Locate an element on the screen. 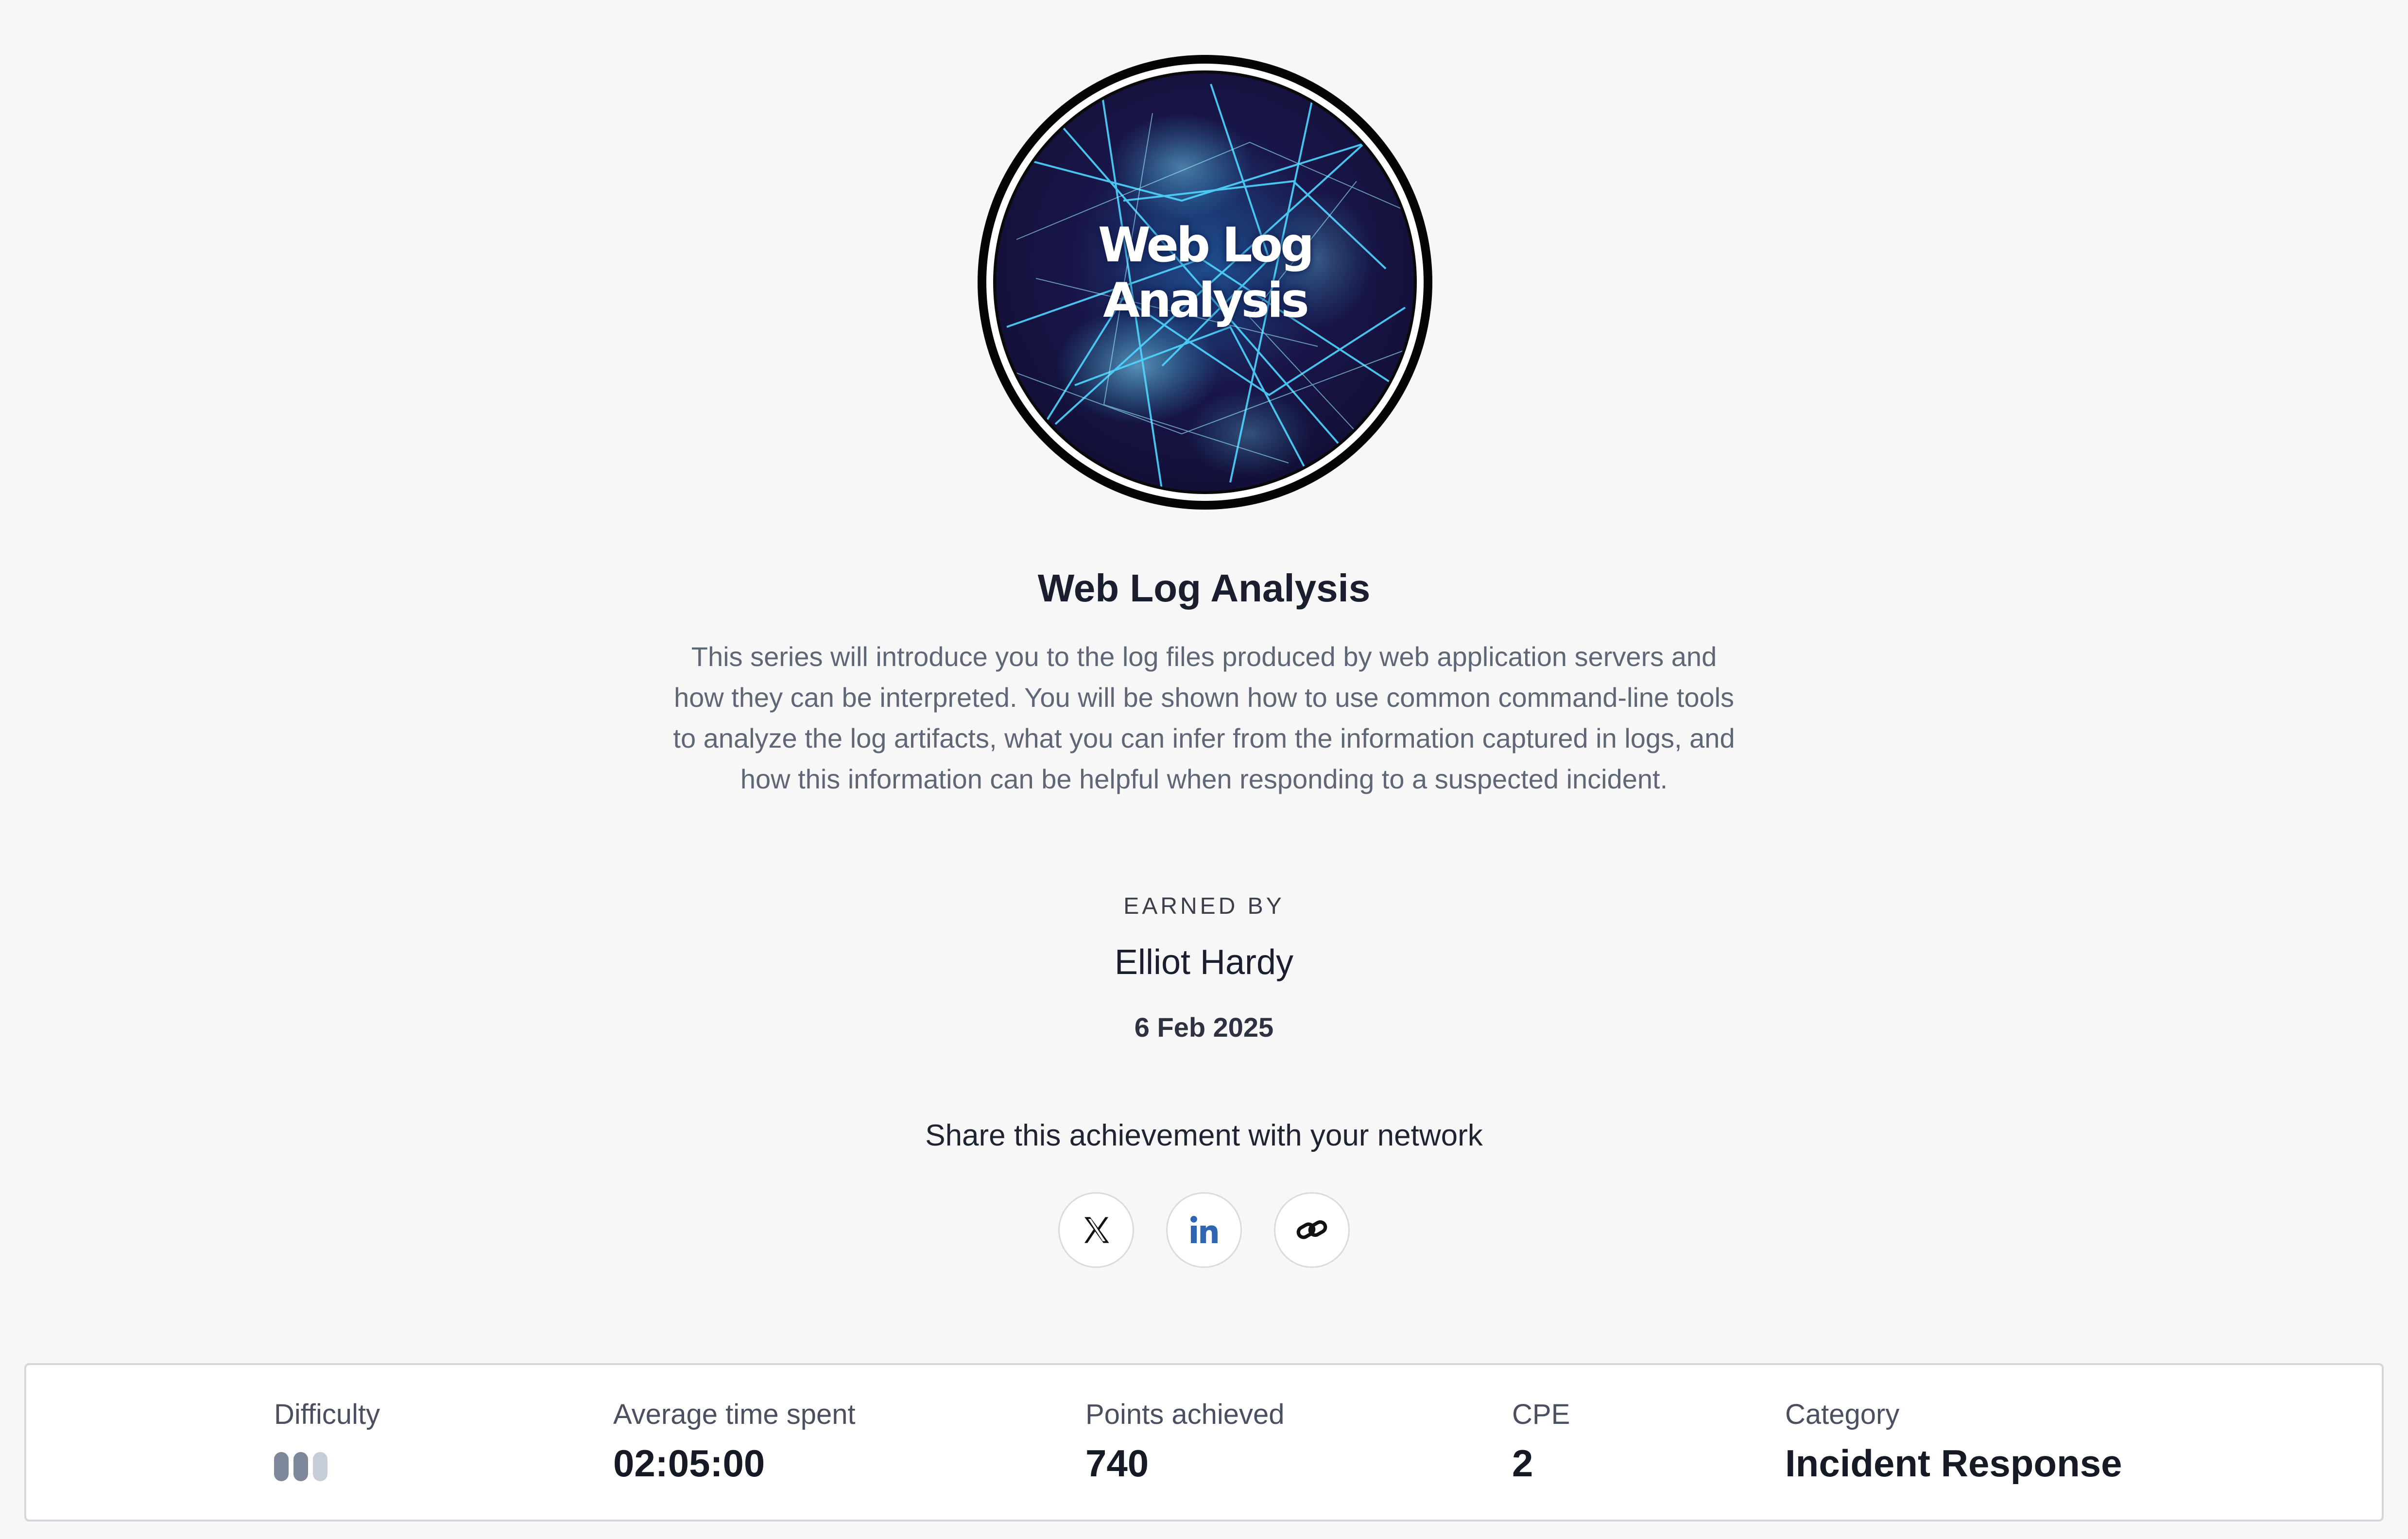  average-time-value: 02:05:00 is located at coordinates (689, 1463).